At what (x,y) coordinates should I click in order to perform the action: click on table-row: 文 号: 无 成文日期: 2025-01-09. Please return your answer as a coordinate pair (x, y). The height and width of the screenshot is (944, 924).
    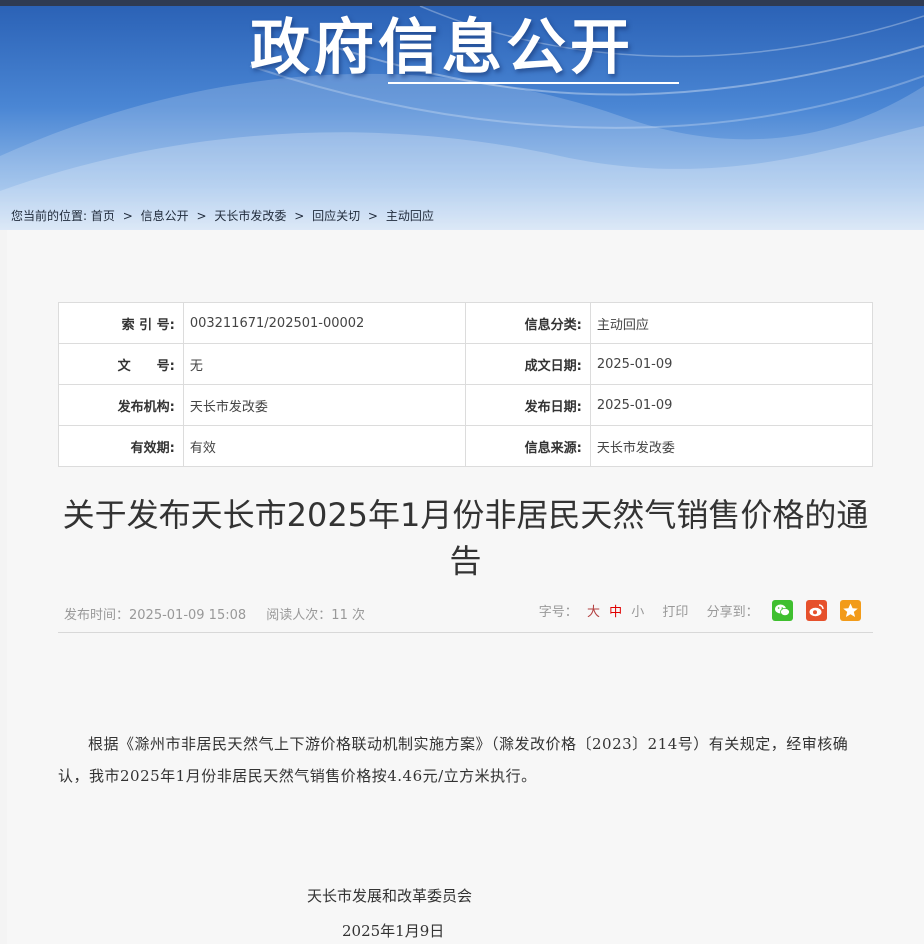
    Looking at the image, I should click on (466, 364).